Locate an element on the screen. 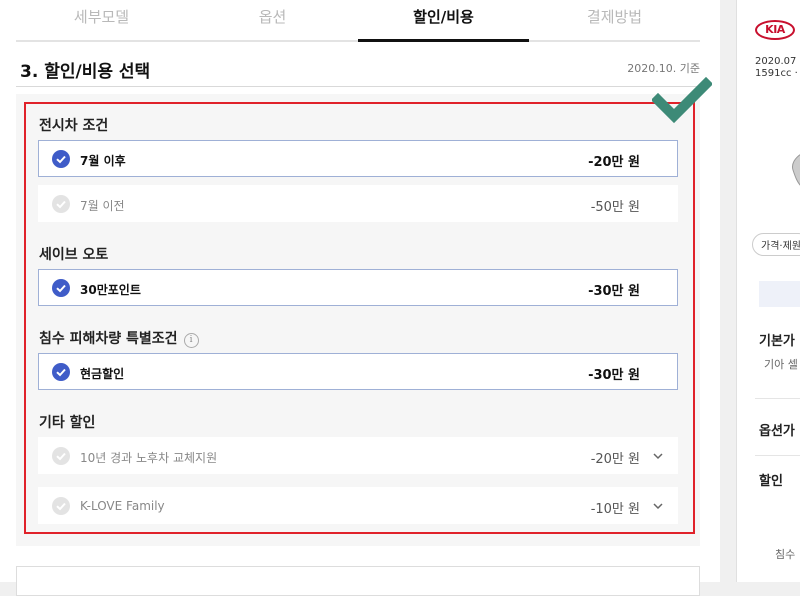 The width and height of the screenshot is (800, 596). sidebar-model-date: 2020.07 출 is located at coordinates (777, 61).